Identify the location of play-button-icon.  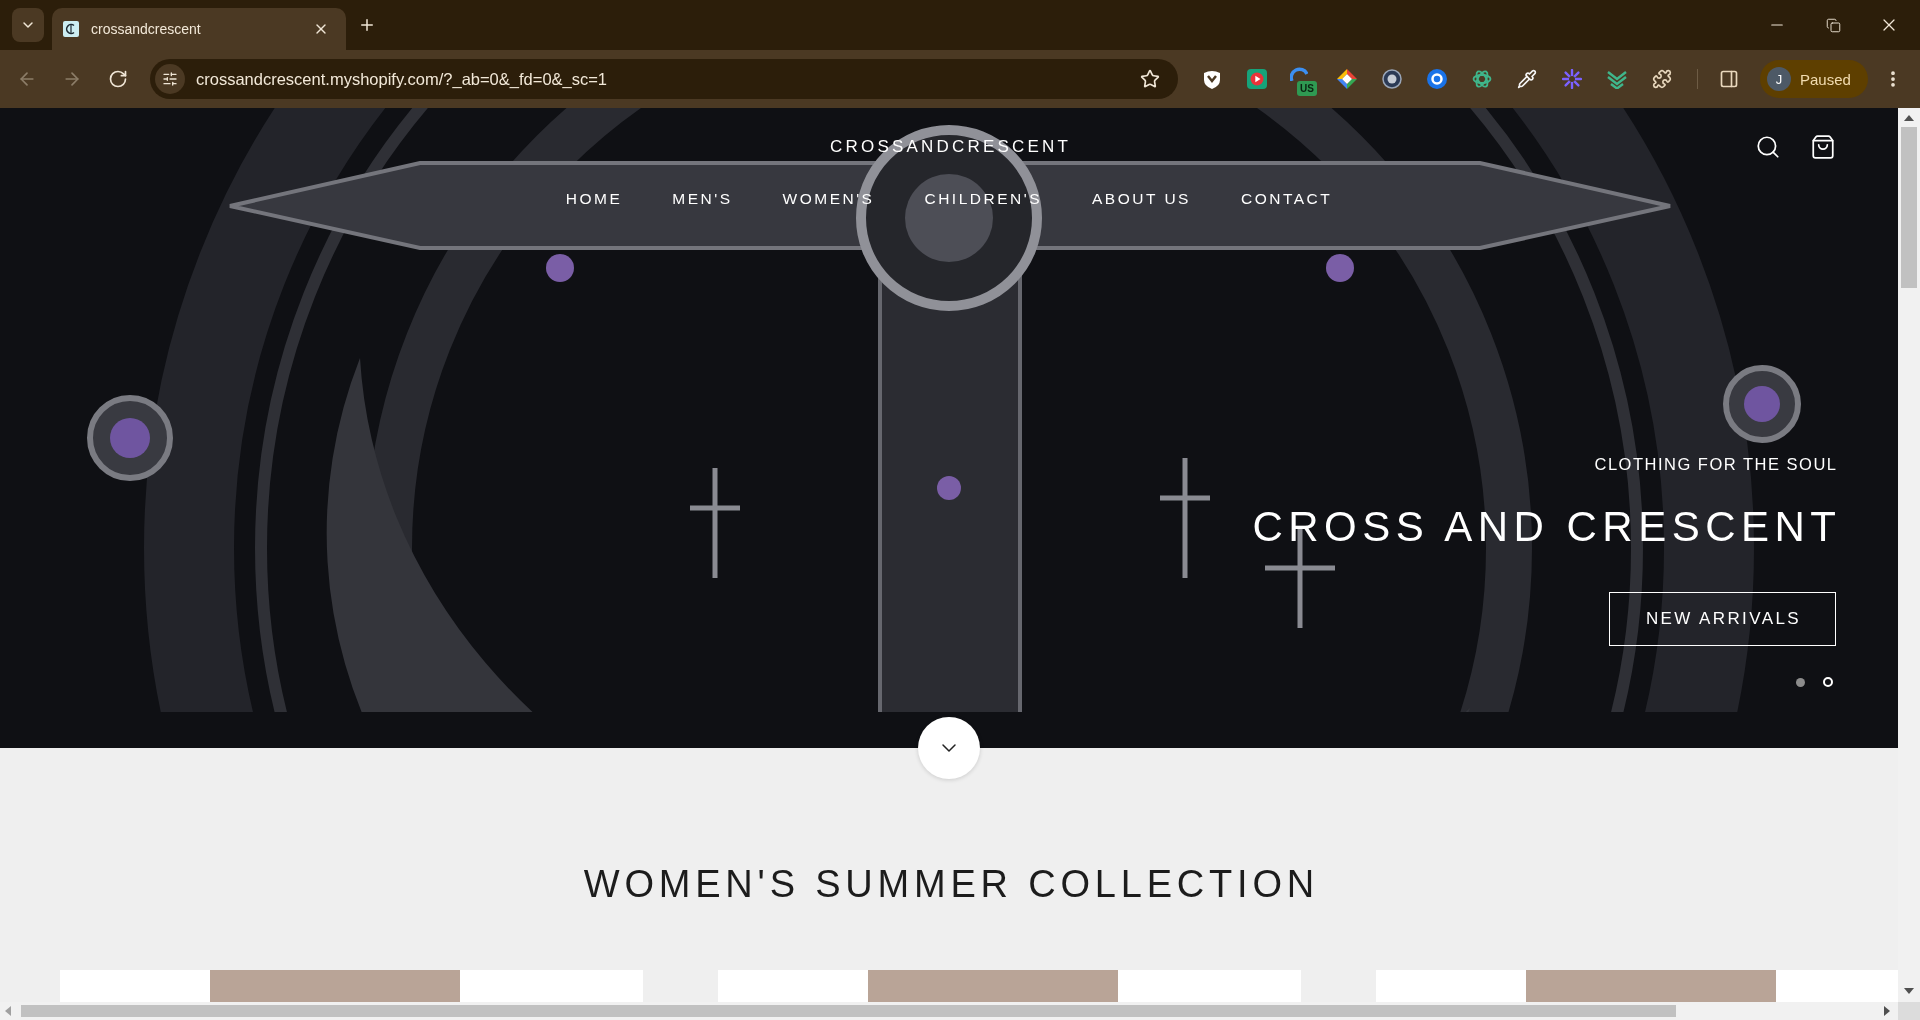
(1257, 79).